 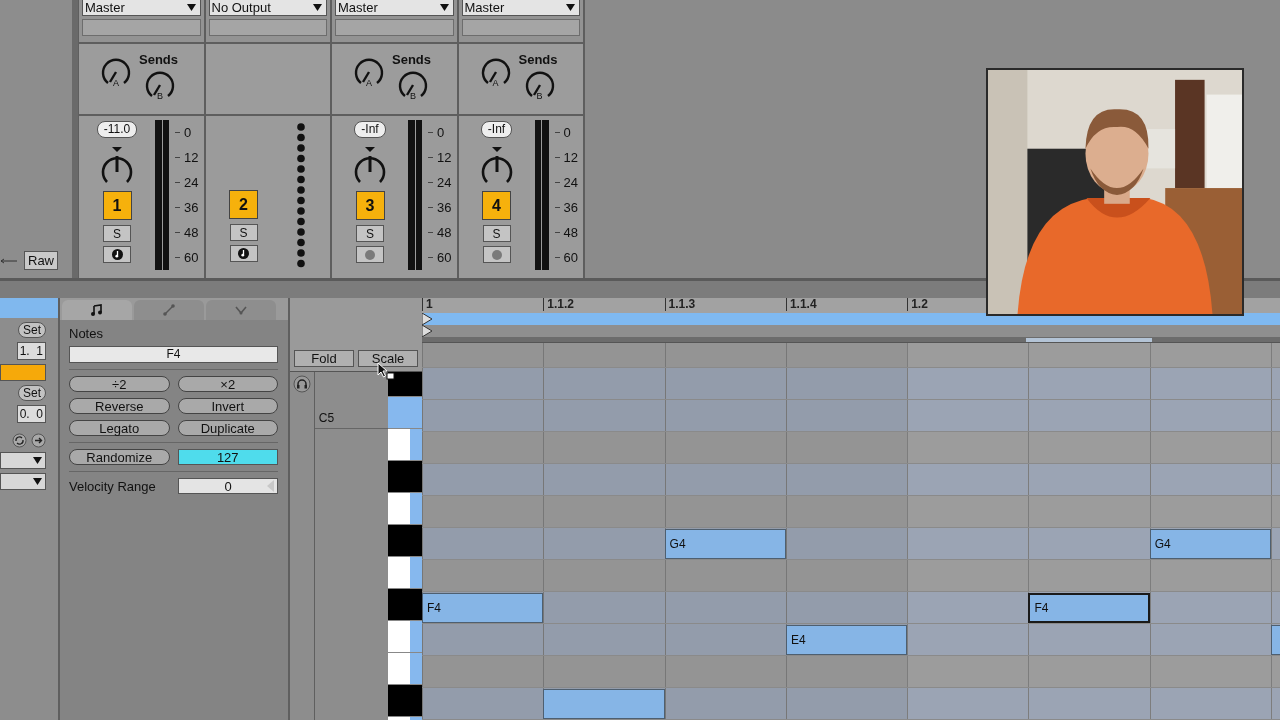 I want to click on ruler-label: 1, so click(x=483, y=304).